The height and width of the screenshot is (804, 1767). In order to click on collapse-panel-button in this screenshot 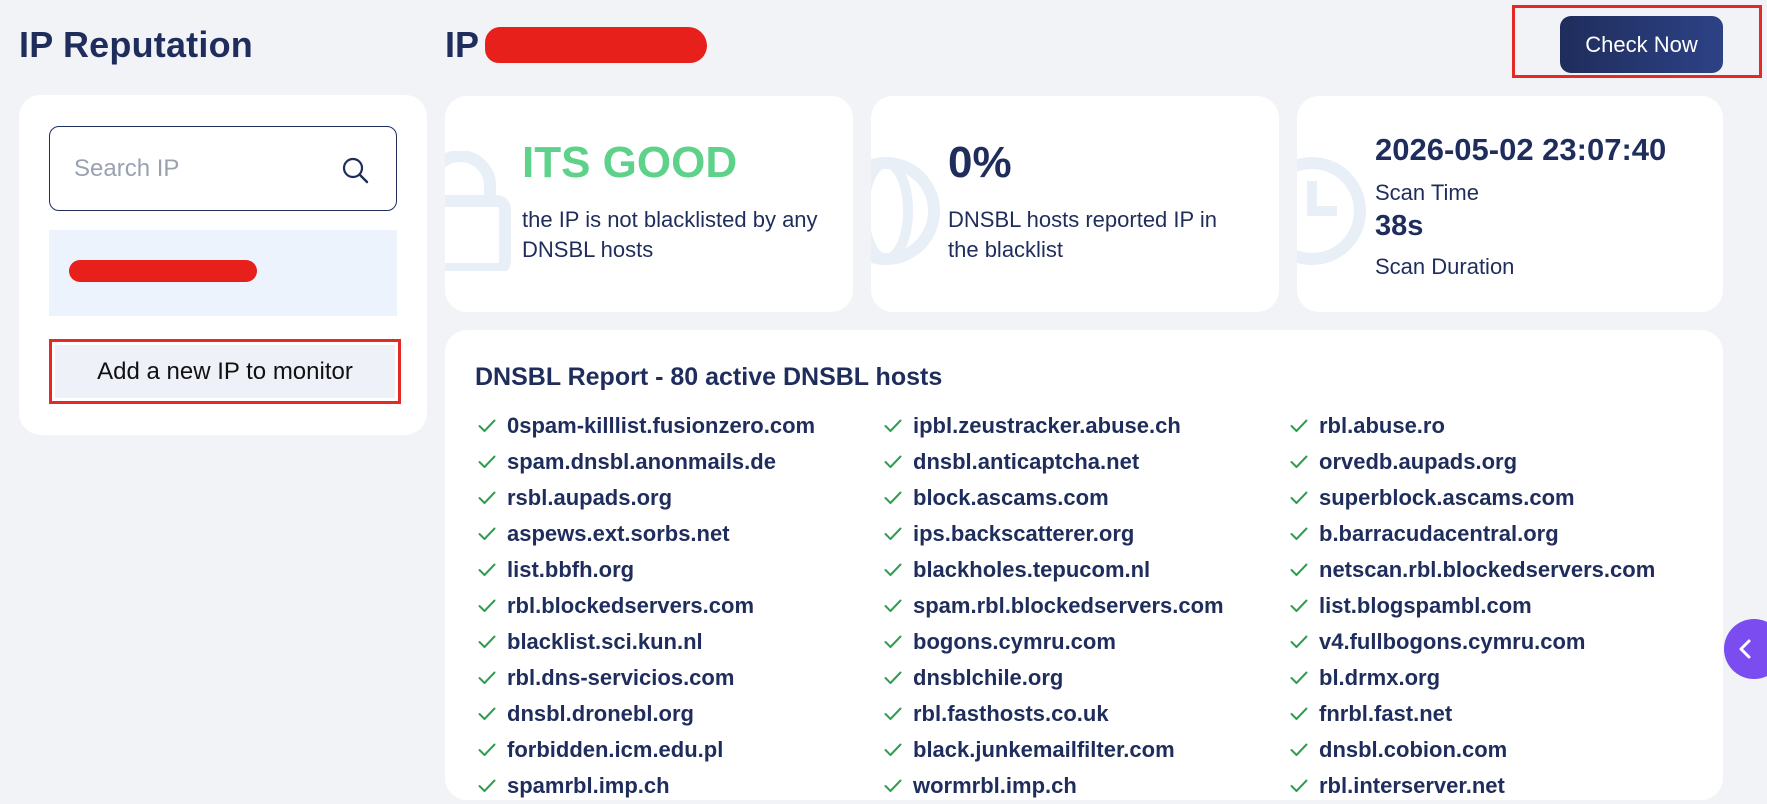, I will do `click(1745, 649)`.